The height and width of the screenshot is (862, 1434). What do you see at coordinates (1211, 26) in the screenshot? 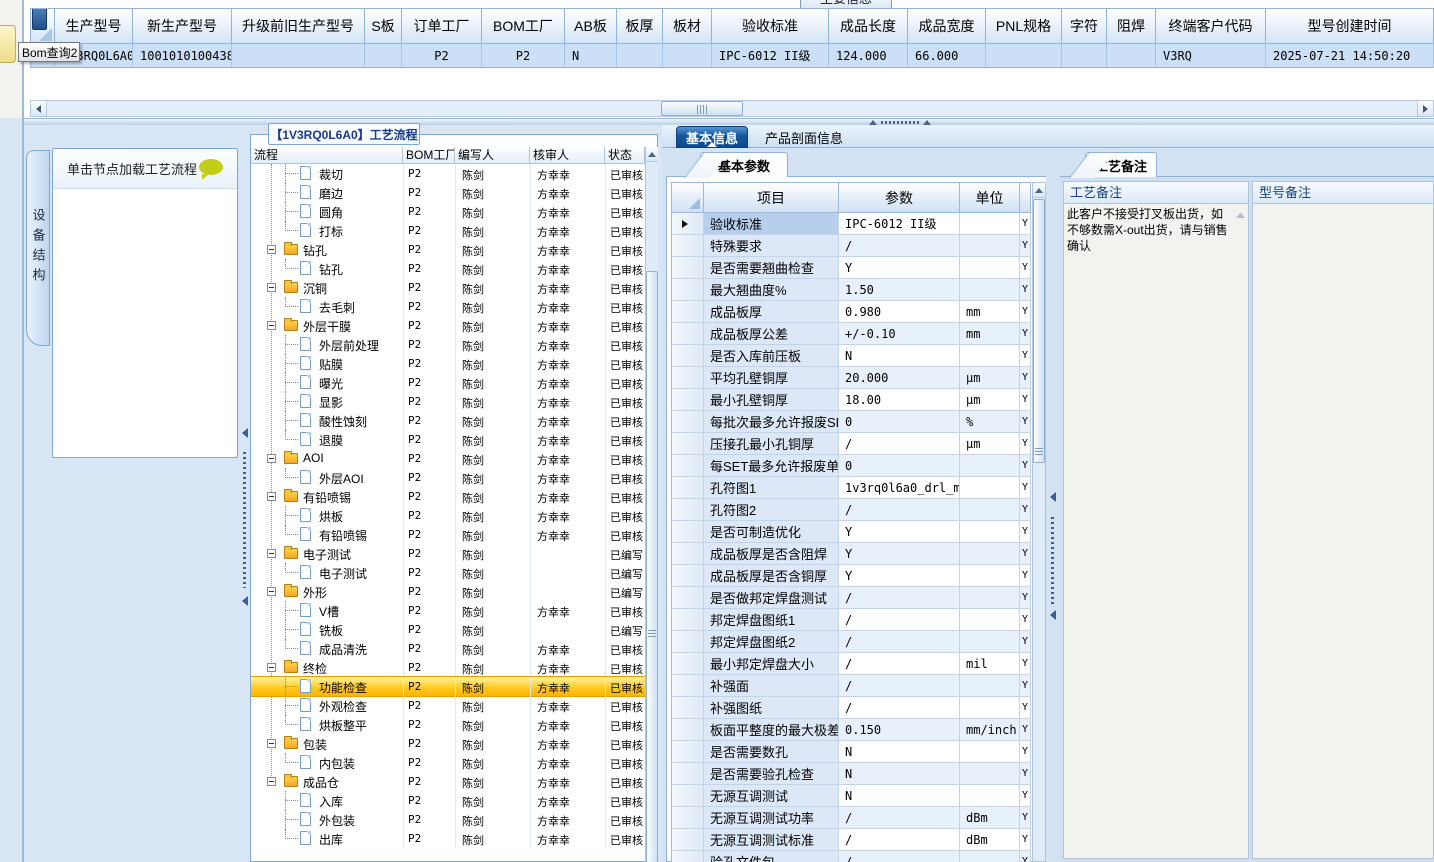
I see `column-header: 终端客户代码` at bounding box center [1211, 26].